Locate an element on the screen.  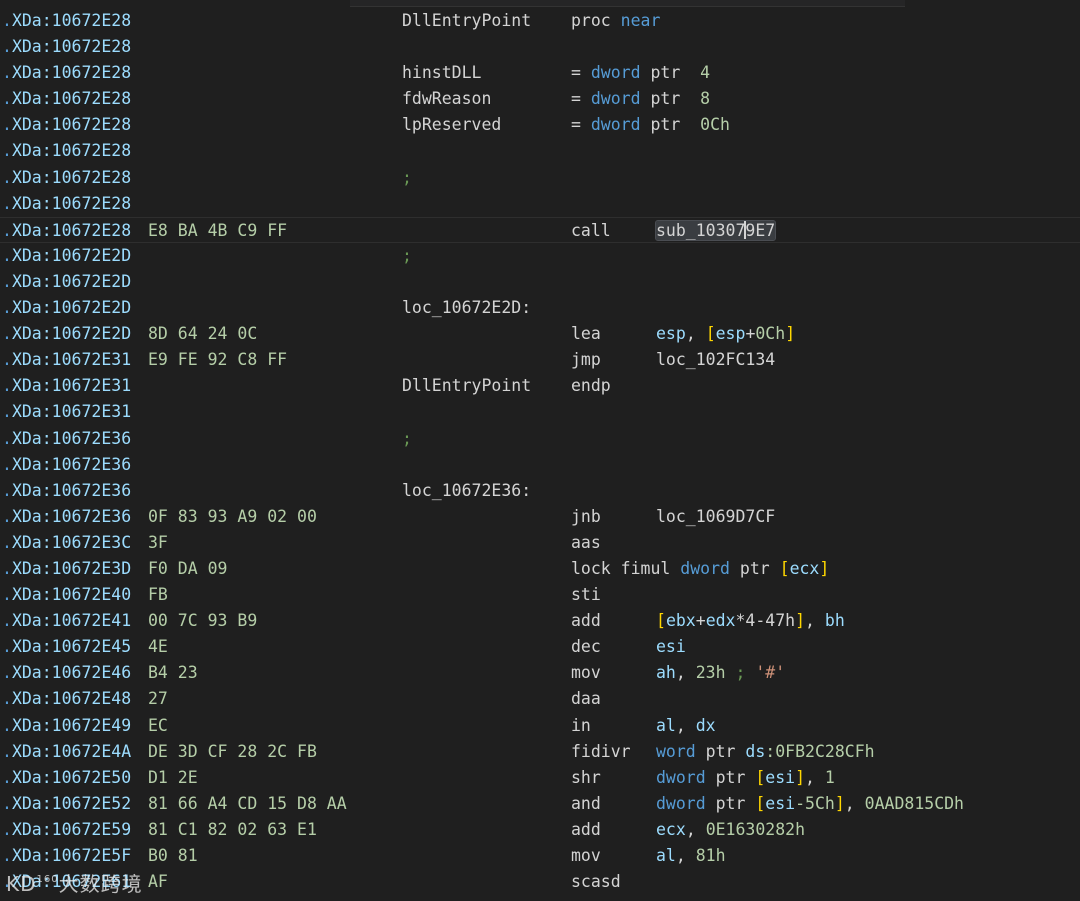
mnemonic: call is located at coordinates (591, 230).